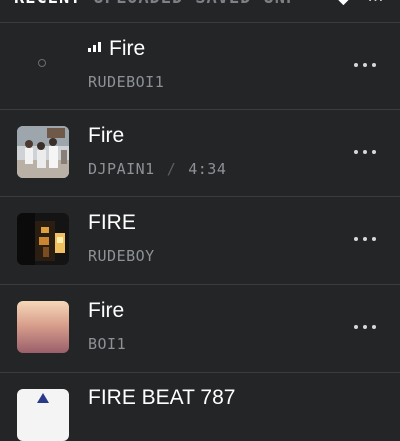 This screenshot has height=441, width=400. What do you see at coordinates (138, 4) in the screenshot?
I see `tab-uploaded: UPLOADED` at bounding box center [138, 4].